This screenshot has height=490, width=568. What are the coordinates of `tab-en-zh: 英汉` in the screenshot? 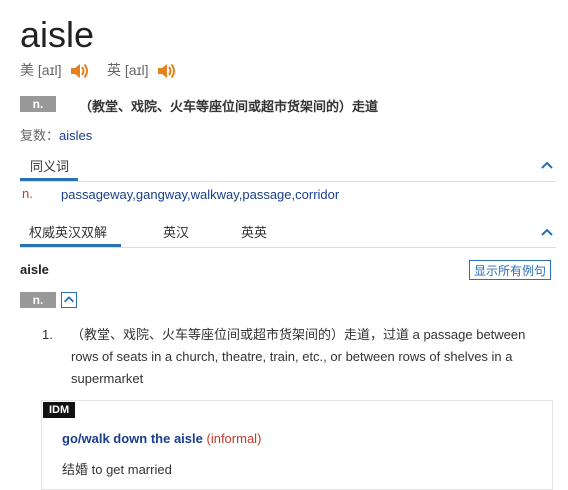 It's located at (176, 231).